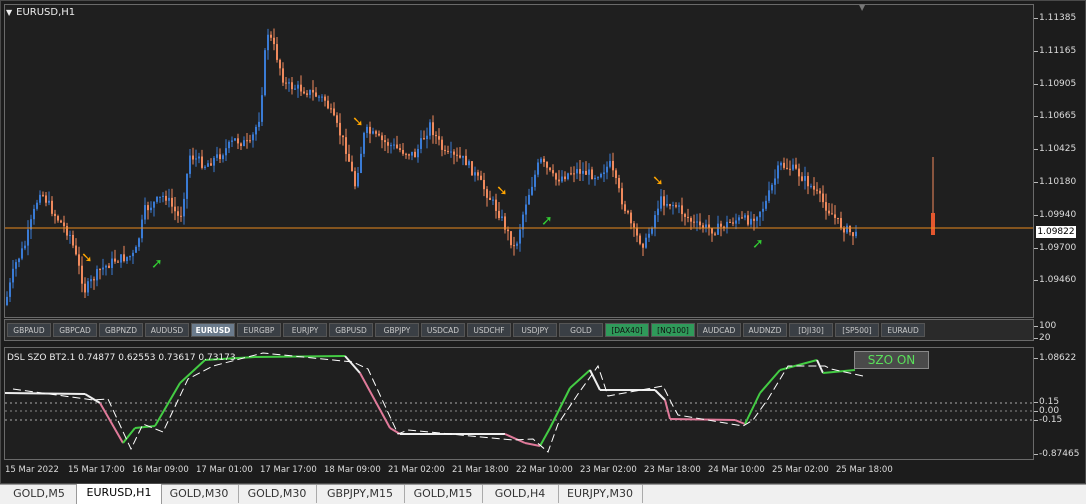 This screenshot has height=504, width=1086. What do you see at coordinates (672, 470) in the screenshot?
I see `time-tick: 23 Mar 18:00` at bounding box center [672, 470].